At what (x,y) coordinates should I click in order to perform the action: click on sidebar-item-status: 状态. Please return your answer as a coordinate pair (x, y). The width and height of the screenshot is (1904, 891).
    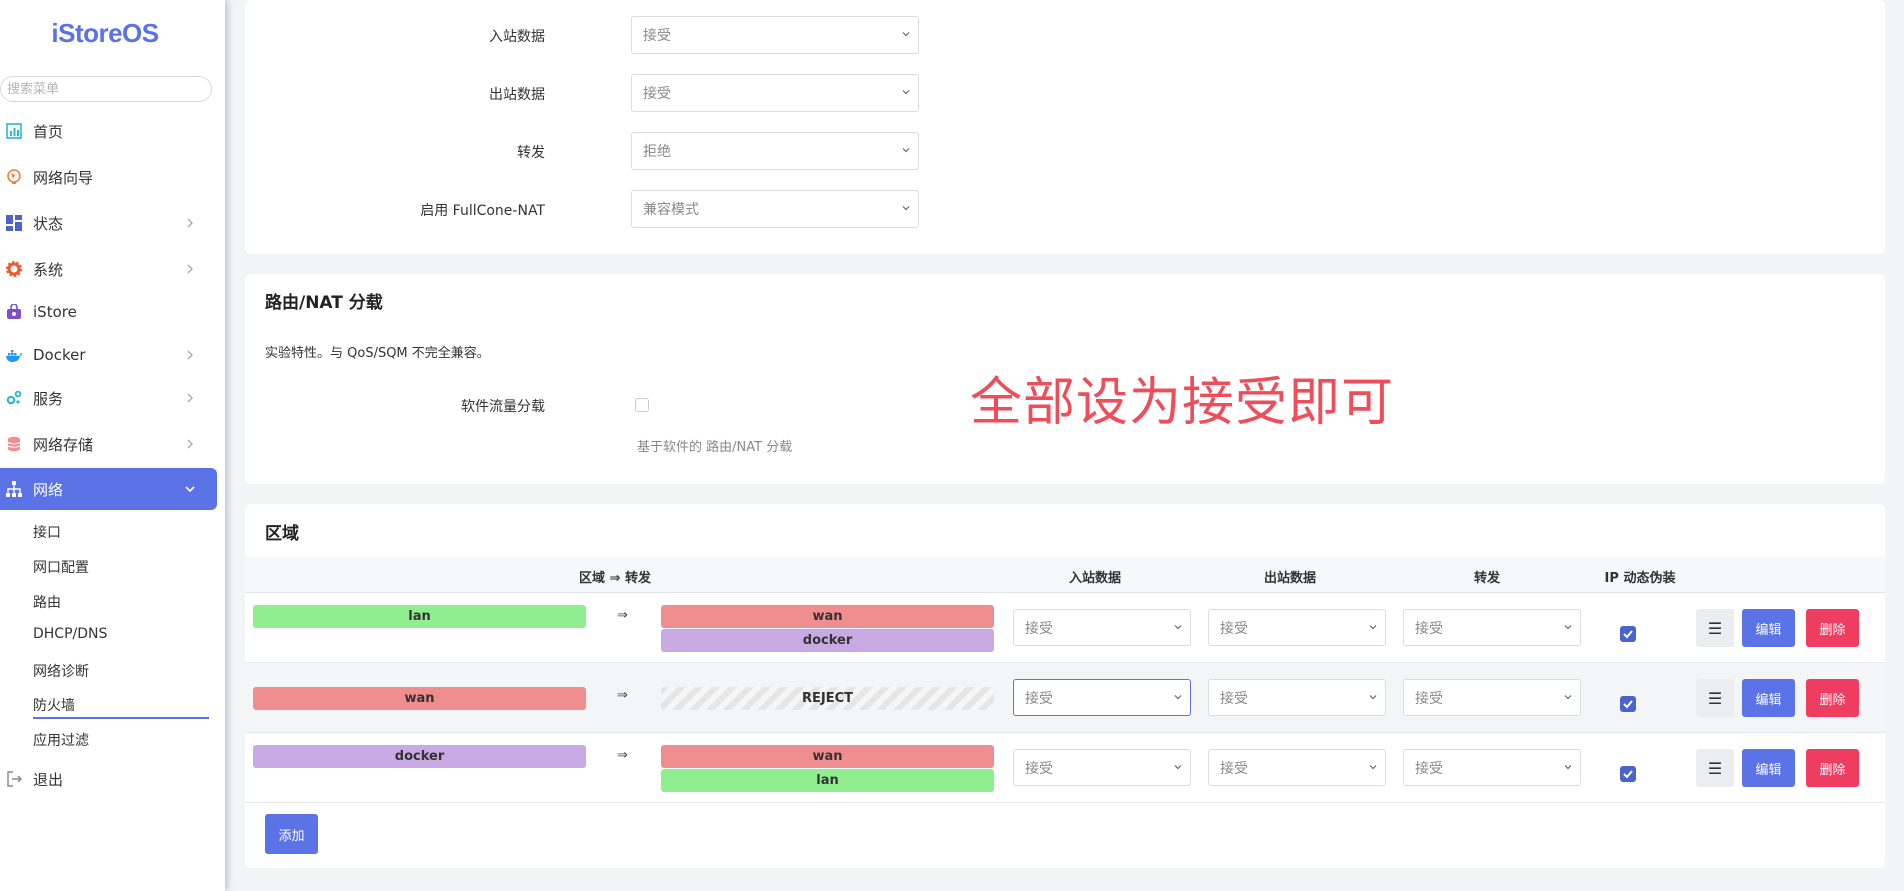
    Looking at the image, I should click on (108, 223).